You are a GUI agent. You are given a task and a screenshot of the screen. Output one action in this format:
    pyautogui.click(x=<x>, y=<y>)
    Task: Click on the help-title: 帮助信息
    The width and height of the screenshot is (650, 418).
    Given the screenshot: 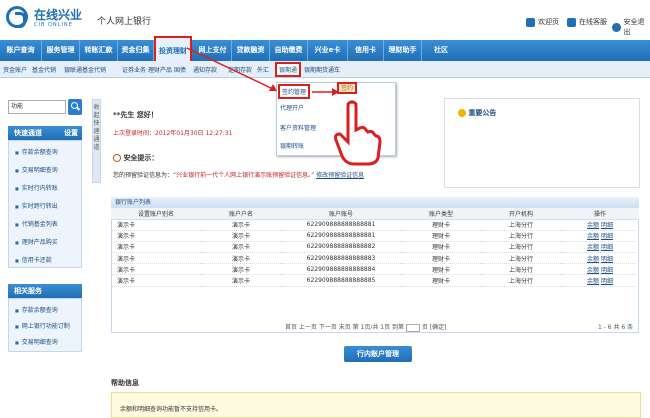 What is the action you would take?
    pyautogui.click(x=125, y=383)
    